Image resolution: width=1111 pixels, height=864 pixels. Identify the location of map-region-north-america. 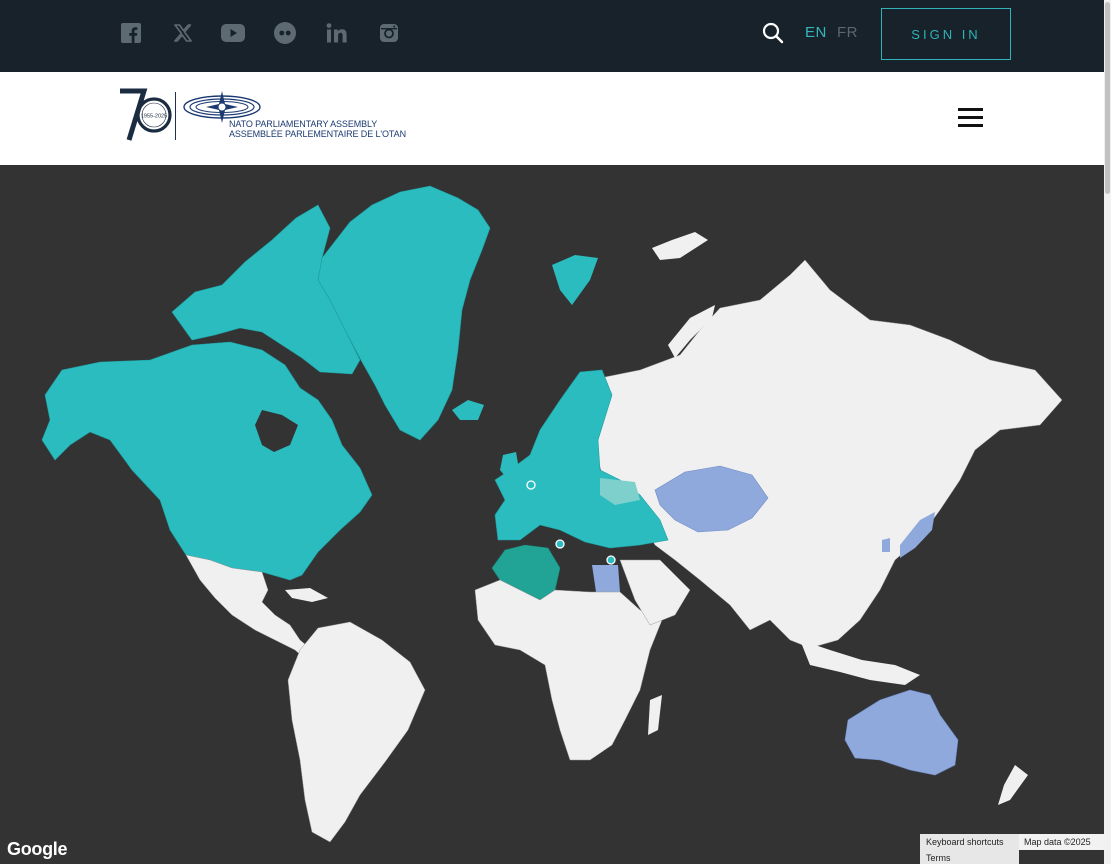
(207, 461).